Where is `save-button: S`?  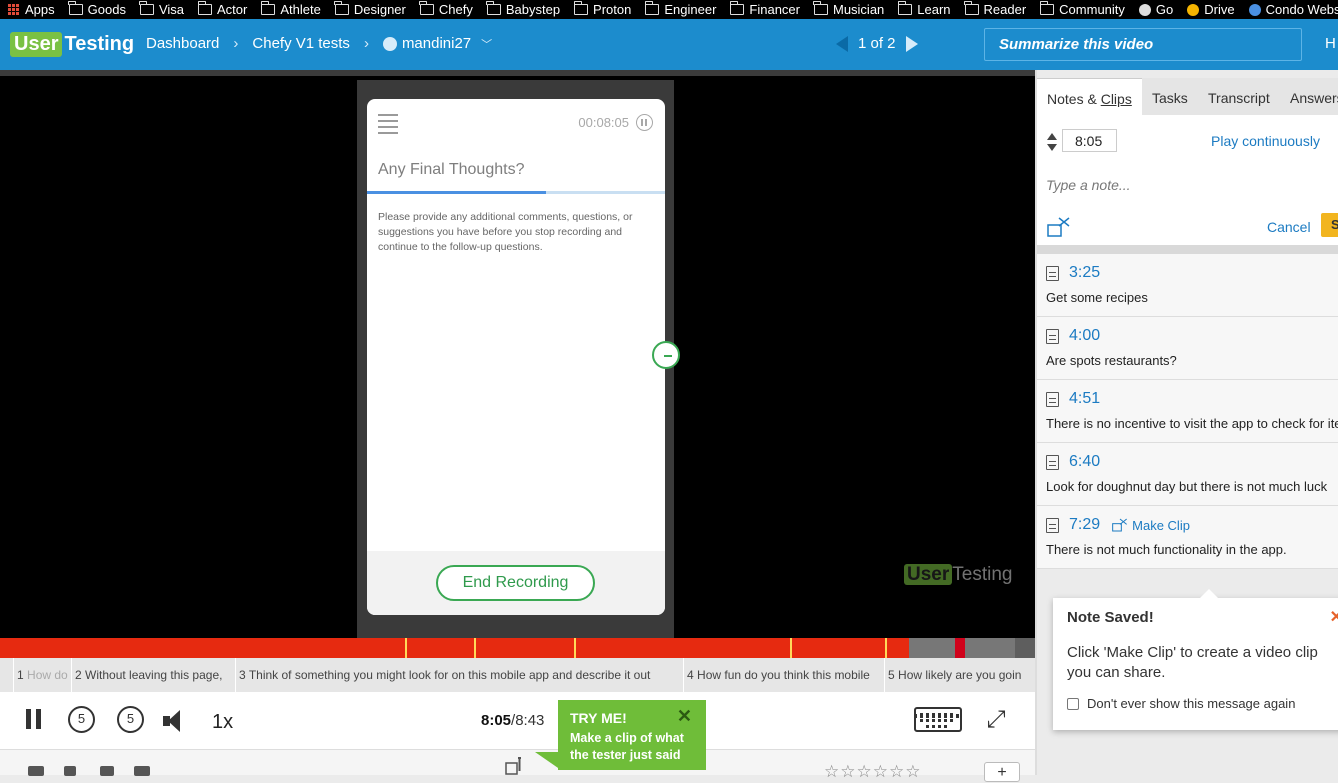 save-button: S is located at coordinates (1329, 225).